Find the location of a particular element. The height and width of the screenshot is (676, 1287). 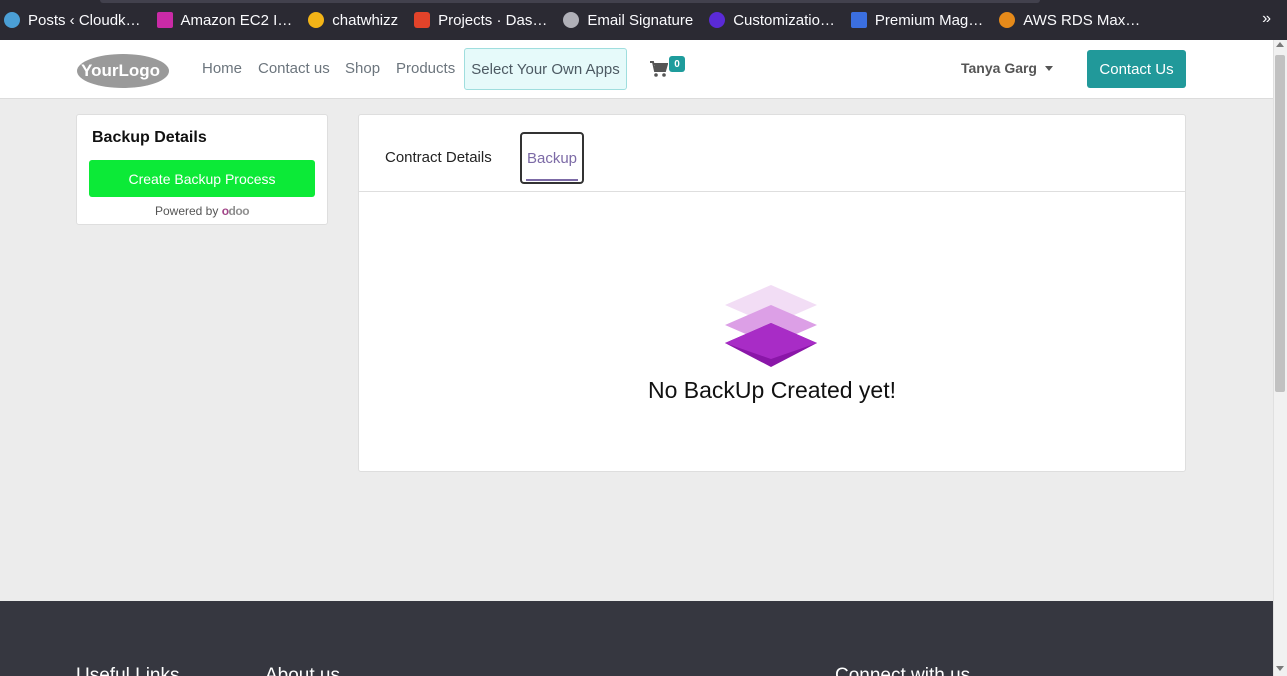

bookmark-email-signature: Email Signature is located at coordinates (628, 20).